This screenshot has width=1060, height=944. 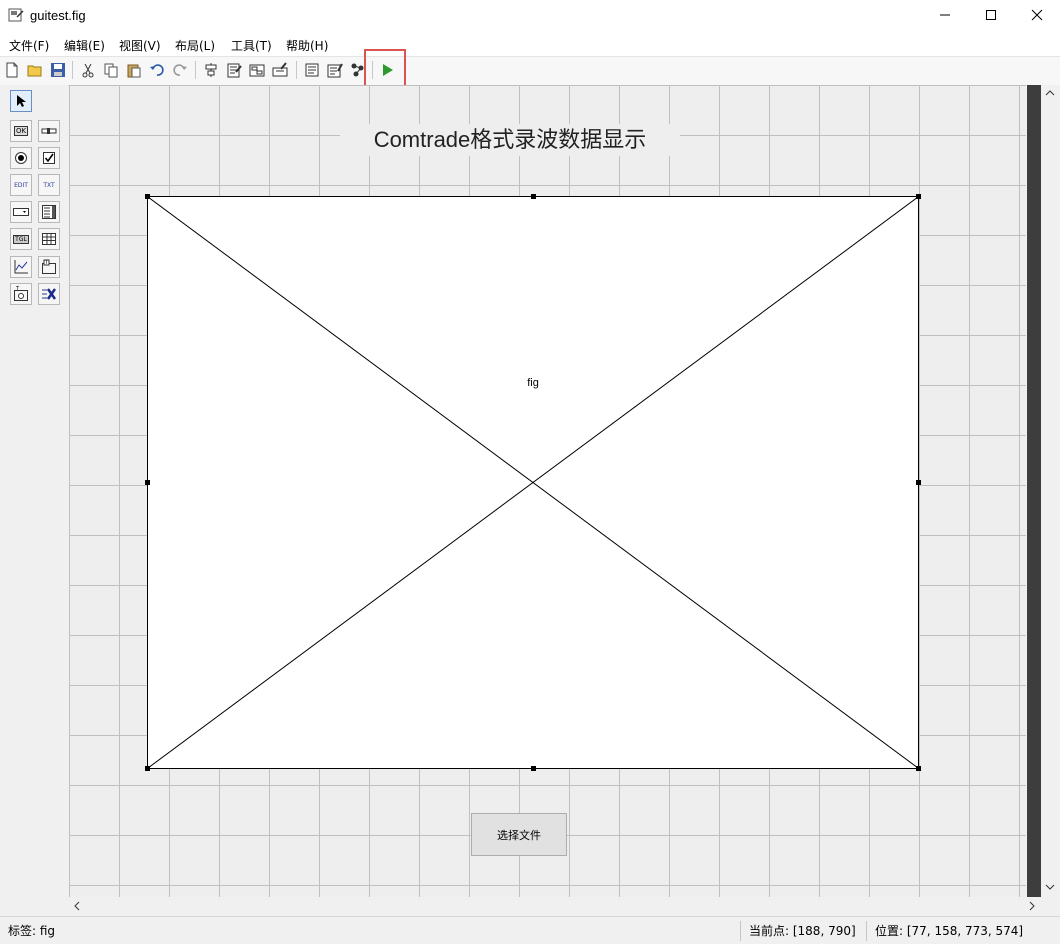 I want to click on checkbox-icon, so click(x=49, y=158).